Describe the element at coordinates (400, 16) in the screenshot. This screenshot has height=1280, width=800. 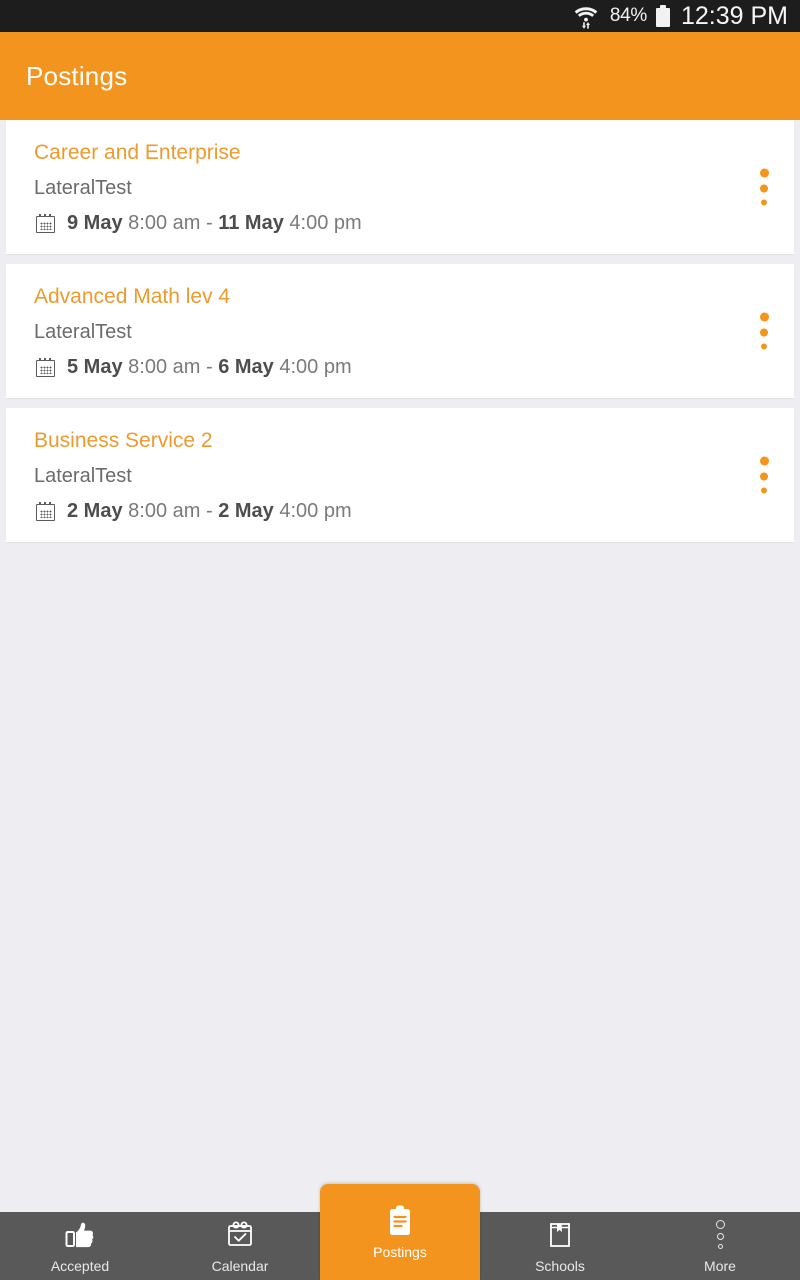
I see `status-bar: 84% 12:39 PM` at that location.